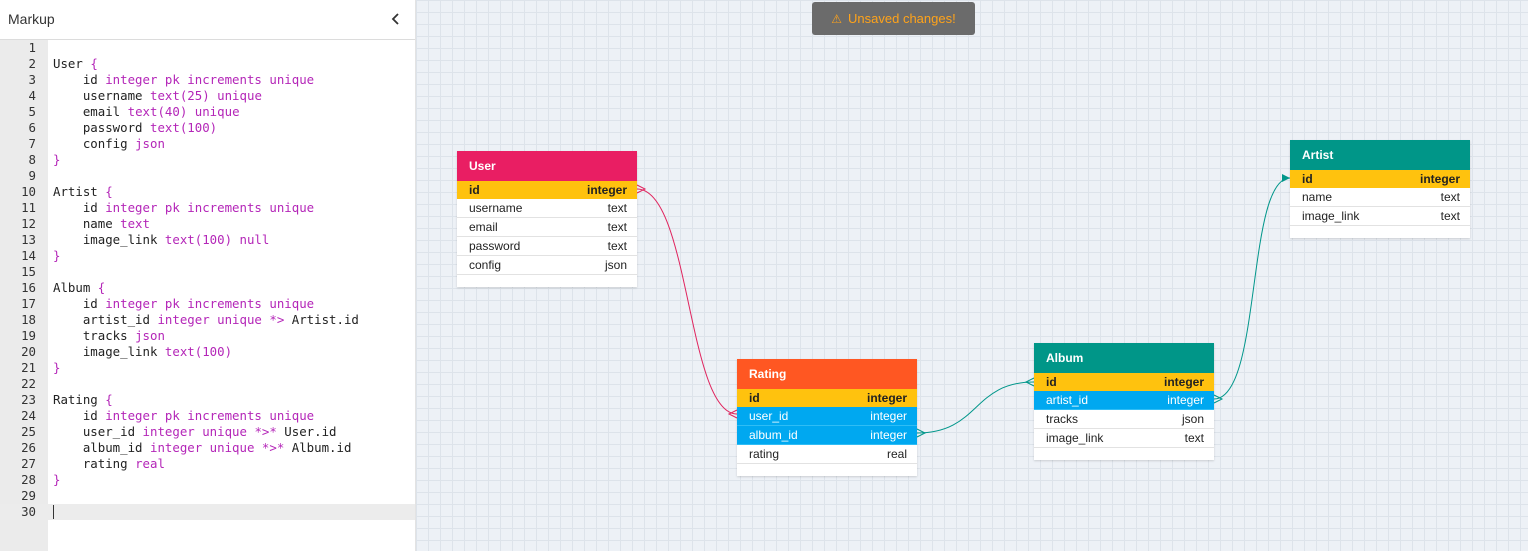 This screenshot has width=1528, height=551. What do you see at coordinates (483, 227) in the screenshot?
I see `column-name: email` at bounding box center [483, 227].